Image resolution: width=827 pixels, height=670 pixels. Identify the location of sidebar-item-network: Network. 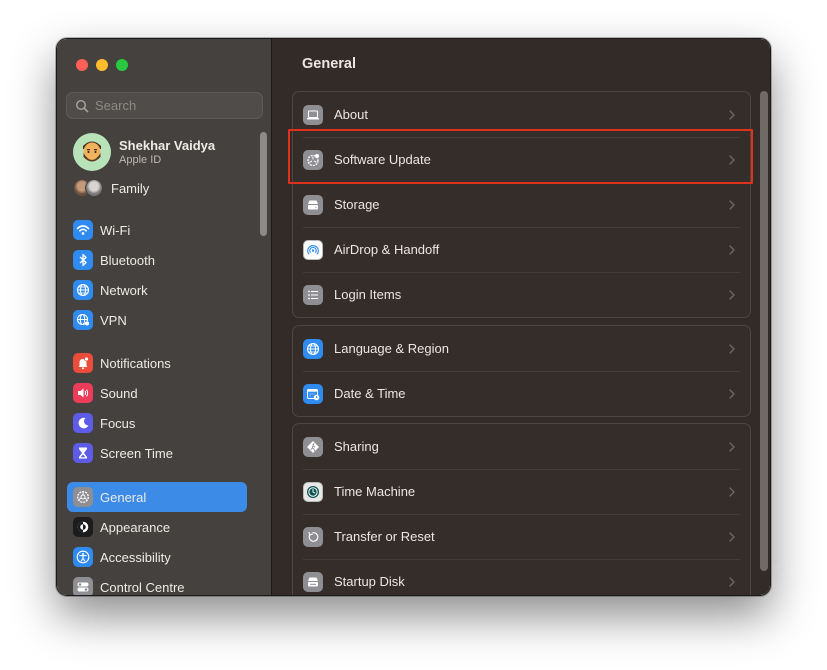
(157, 290).